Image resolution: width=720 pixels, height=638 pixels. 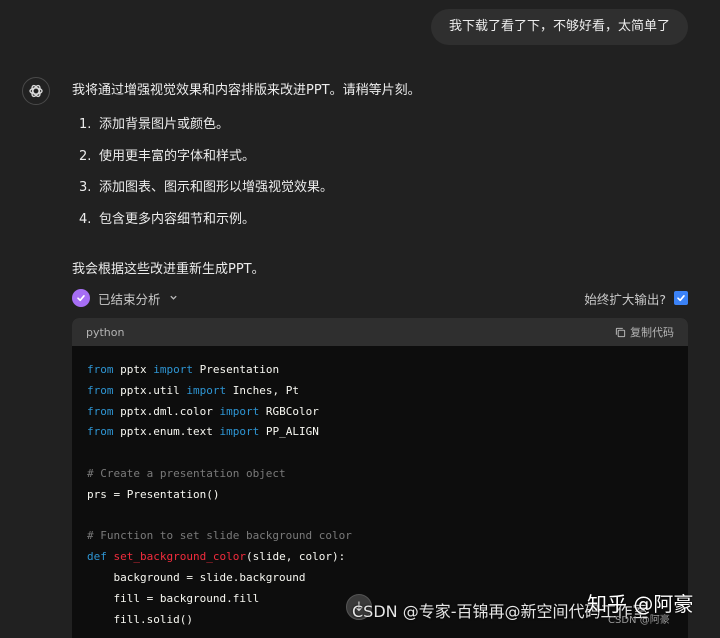 What do you see at coordinates (620, 332) in the screenshot?
I see `copy-icon` at bounding box center [620, 332].